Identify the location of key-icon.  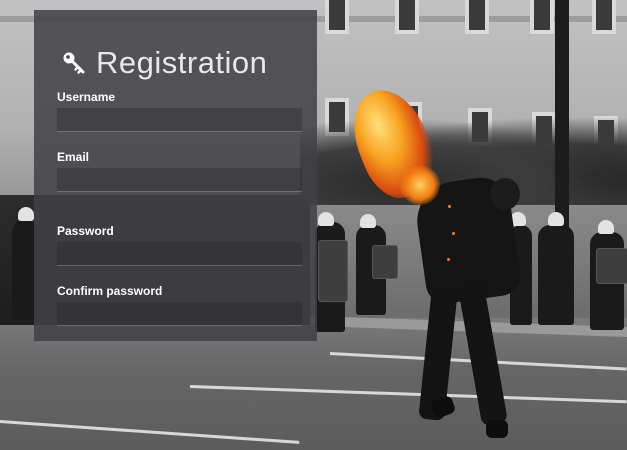
(74, 63).